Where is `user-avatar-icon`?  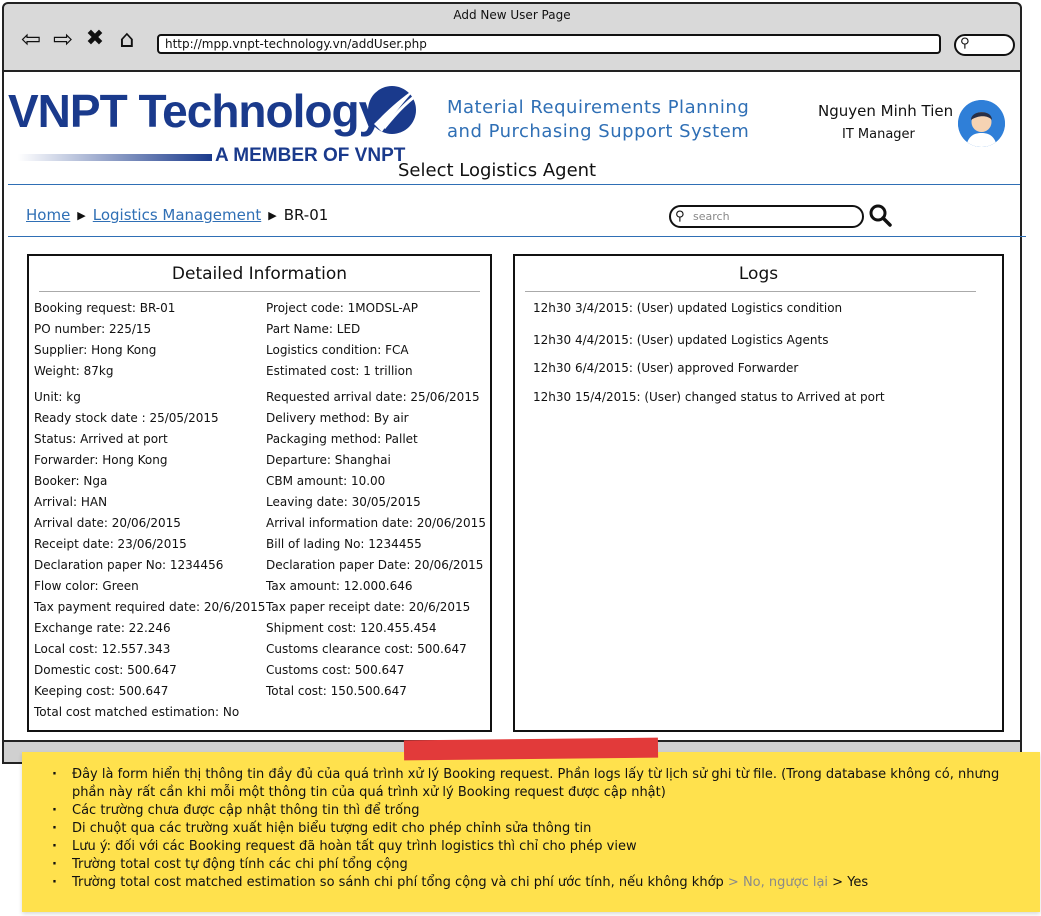
user-avatar-icon is located at coordinates (981, 123).